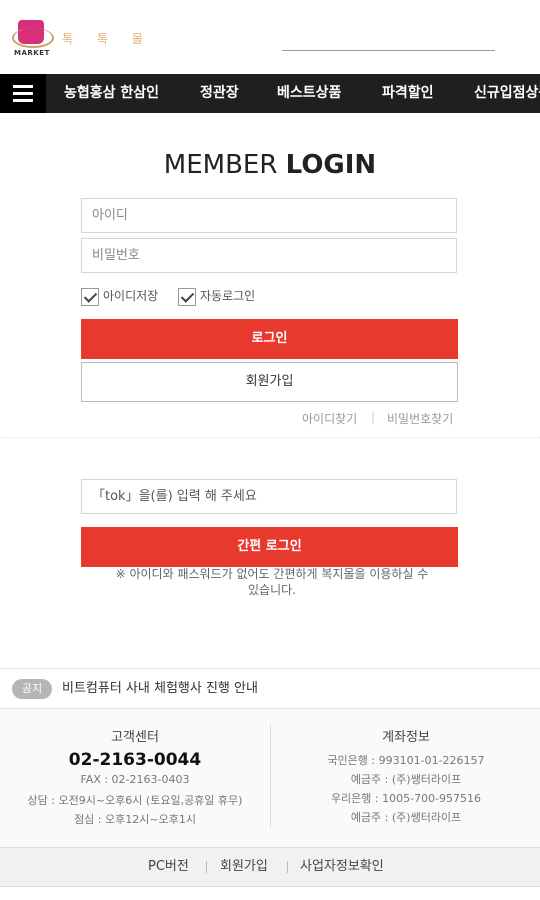 The height and width of the screenshot is (900, 540). I want to click on save-id-label: 아이디저장, so click(131, 296).